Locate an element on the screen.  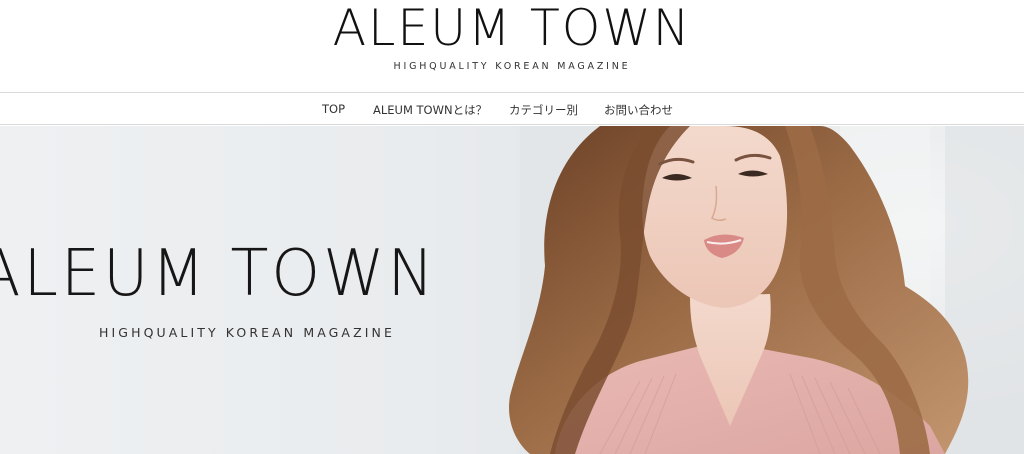
main-navigation: TOP ALEUM TOWNとは？ カテゴリー別 お問い合わせ is located at coordinates (512, 108).